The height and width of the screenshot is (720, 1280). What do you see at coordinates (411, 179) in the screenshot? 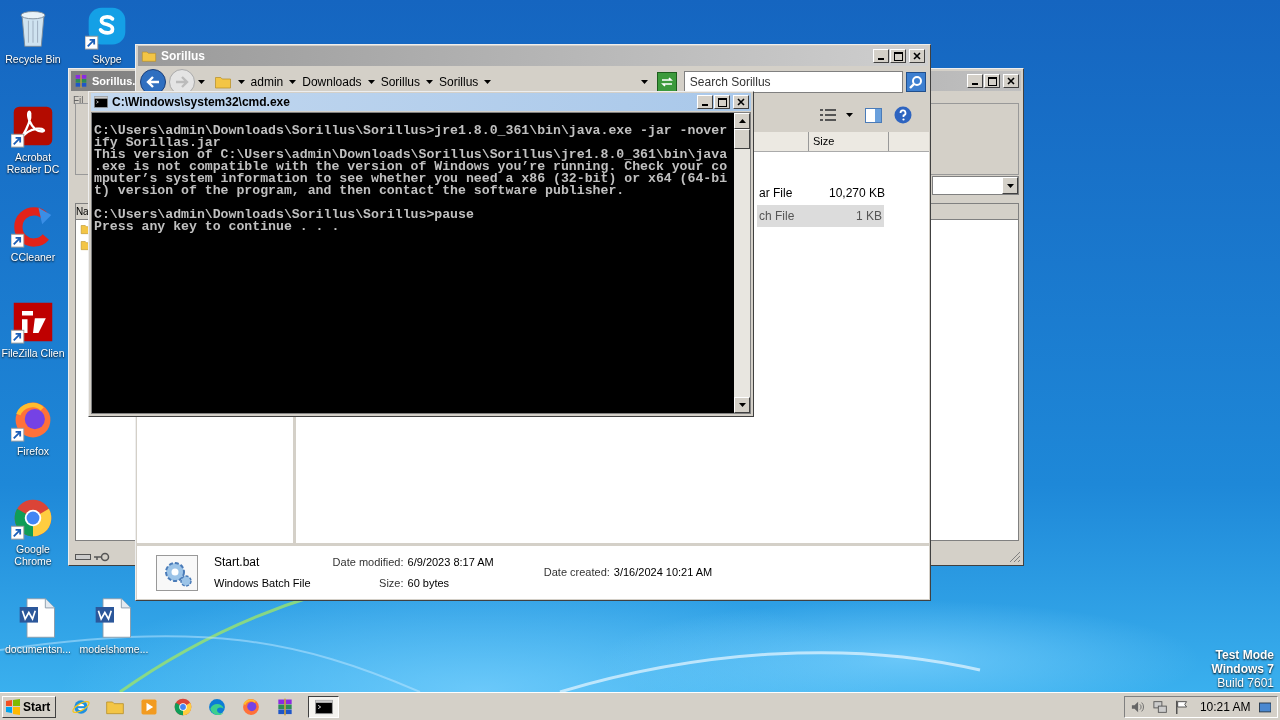
I see `console-line: mputer’s system information to see whether you need a x86 (32-bit) or x64 (64-bi` at bounding box center [411, 179].